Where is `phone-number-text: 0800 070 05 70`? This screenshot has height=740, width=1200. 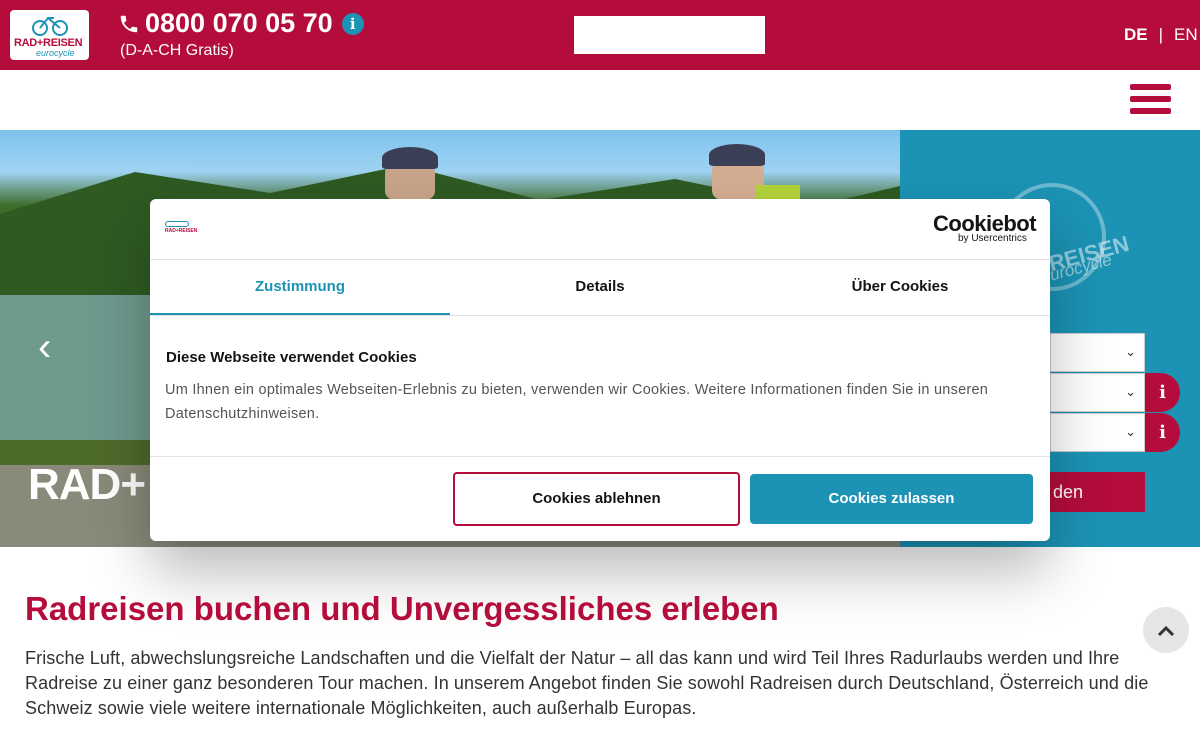 phone-number-text: 0800 070 05 70 is located at coordinates (239, 23).